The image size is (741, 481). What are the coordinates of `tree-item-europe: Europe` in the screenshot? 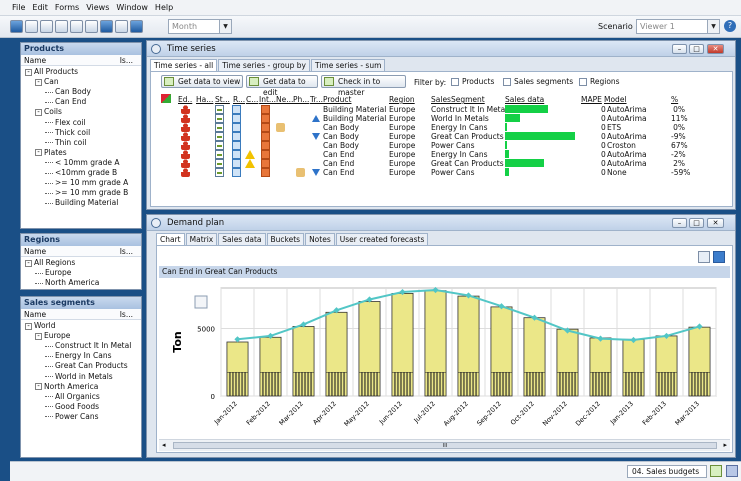 It's located at (53, 272).